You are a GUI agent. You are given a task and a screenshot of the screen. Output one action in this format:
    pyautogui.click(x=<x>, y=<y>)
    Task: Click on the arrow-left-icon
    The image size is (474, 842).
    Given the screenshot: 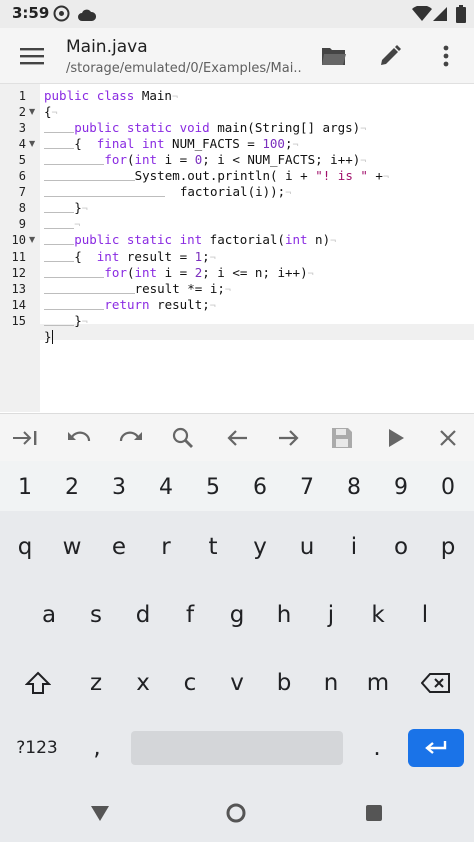 What is the action you would take?
    pyautogui.click(x=237, y=438)
    